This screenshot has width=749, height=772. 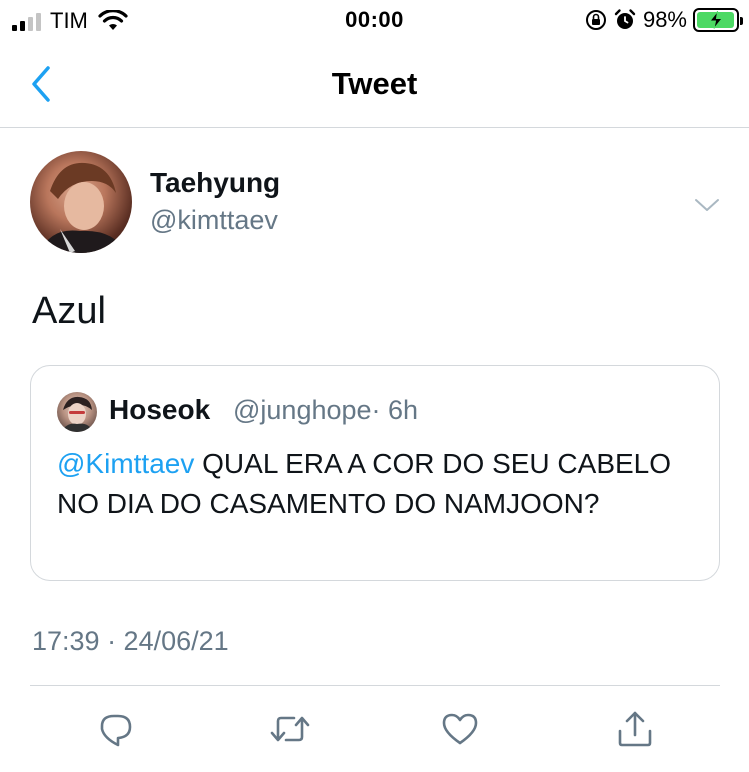 I want to click on retweet-button, so click(x=290, y=729).